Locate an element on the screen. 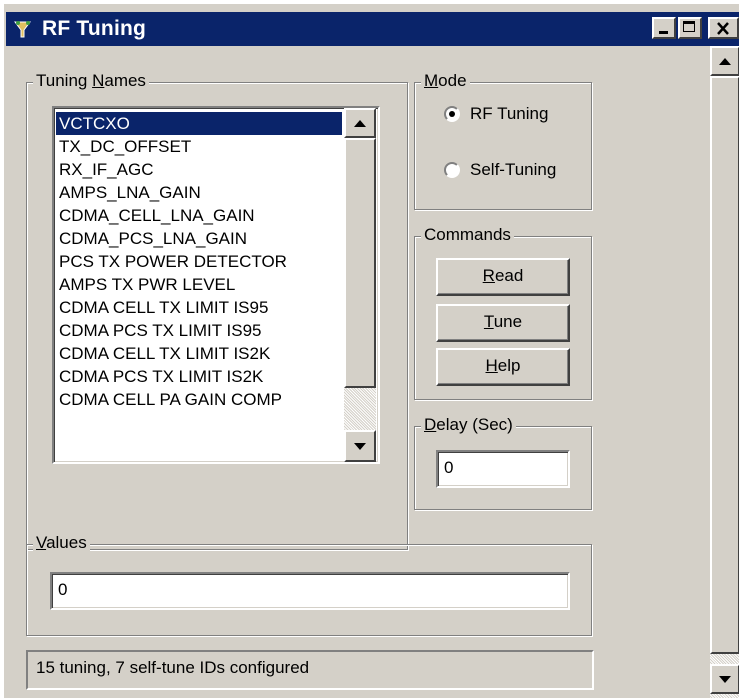 Image resolution: width=739 pixels, height=698 pixels. close-button is located at coordinates (723, 28).